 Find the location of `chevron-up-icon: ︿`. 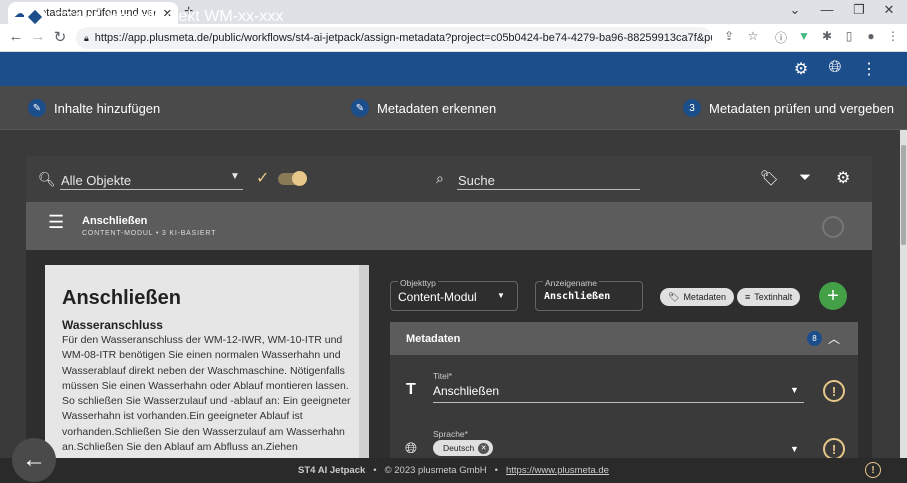

chevron-up-icon: ︿ is located at coordinates (834, 338).